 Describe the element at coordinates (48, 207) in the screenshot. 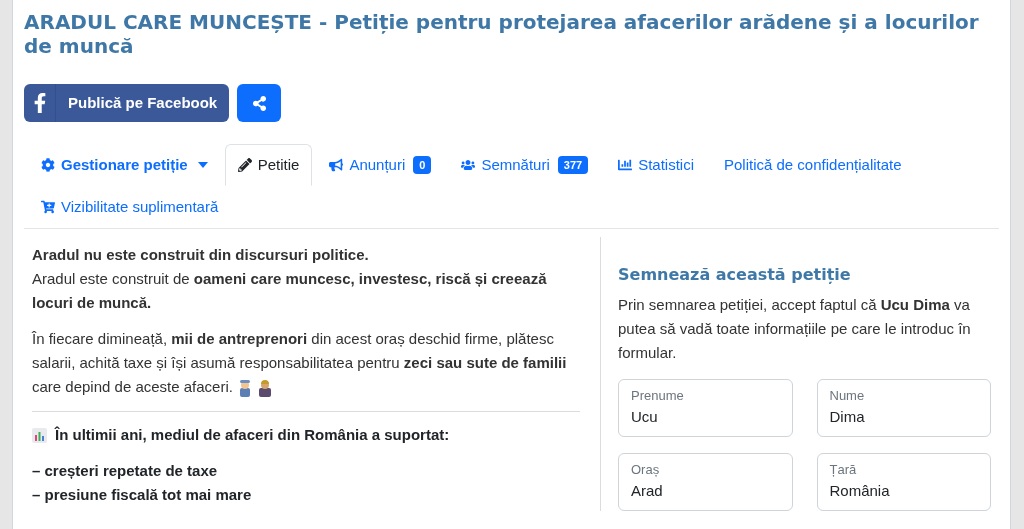

I see `cart-icon` at that location.